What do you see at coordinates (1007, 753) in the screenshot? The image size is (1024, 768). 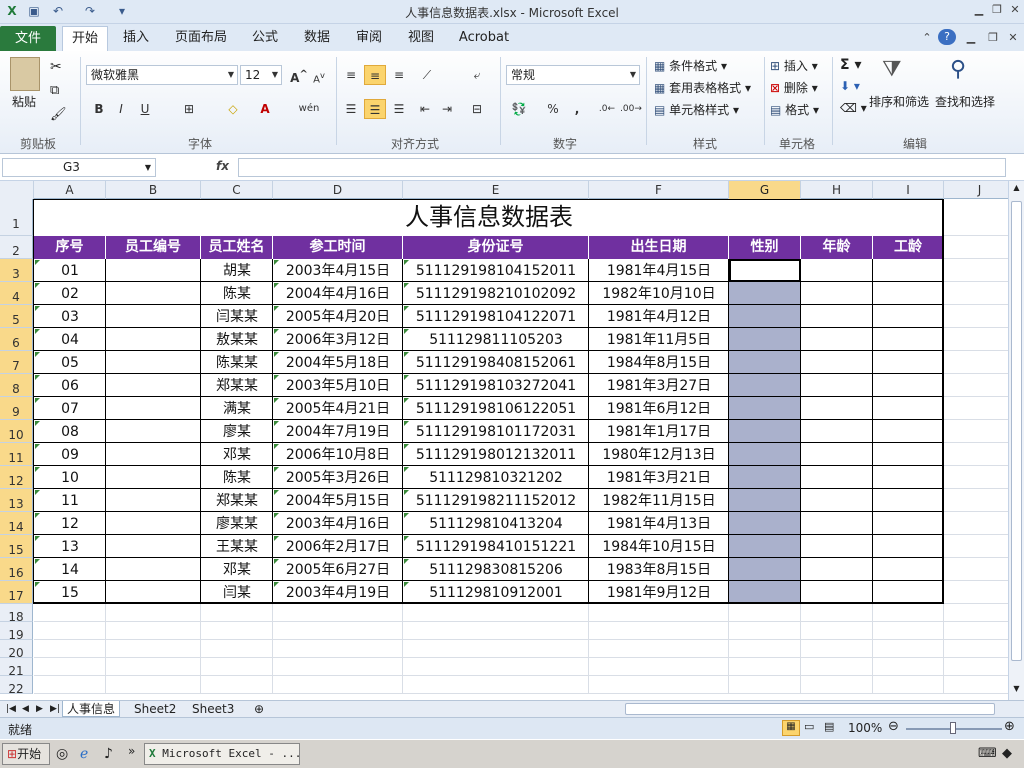 I see `tray-icon: ◆` at bounding box center [1007, 753].